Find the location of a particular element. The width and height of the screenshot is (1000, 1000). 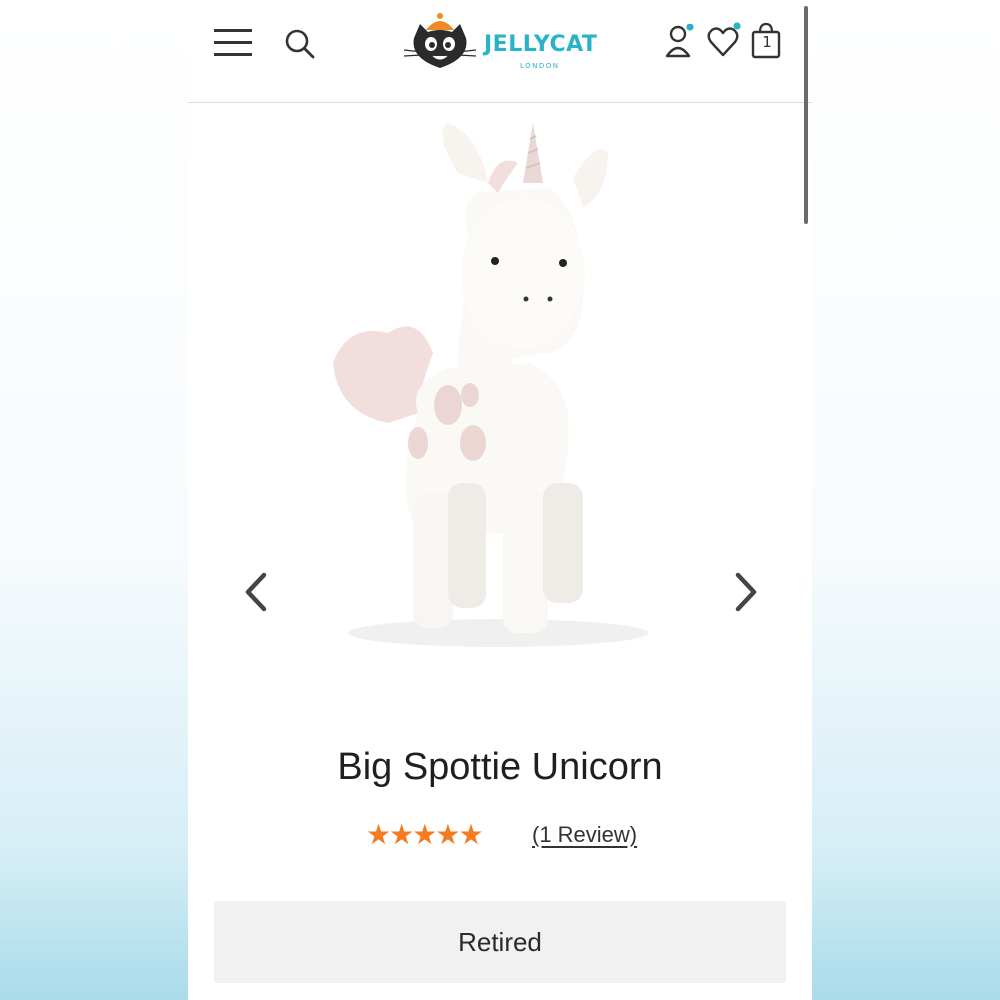

heart-icon is located at coordinates (725, 41).